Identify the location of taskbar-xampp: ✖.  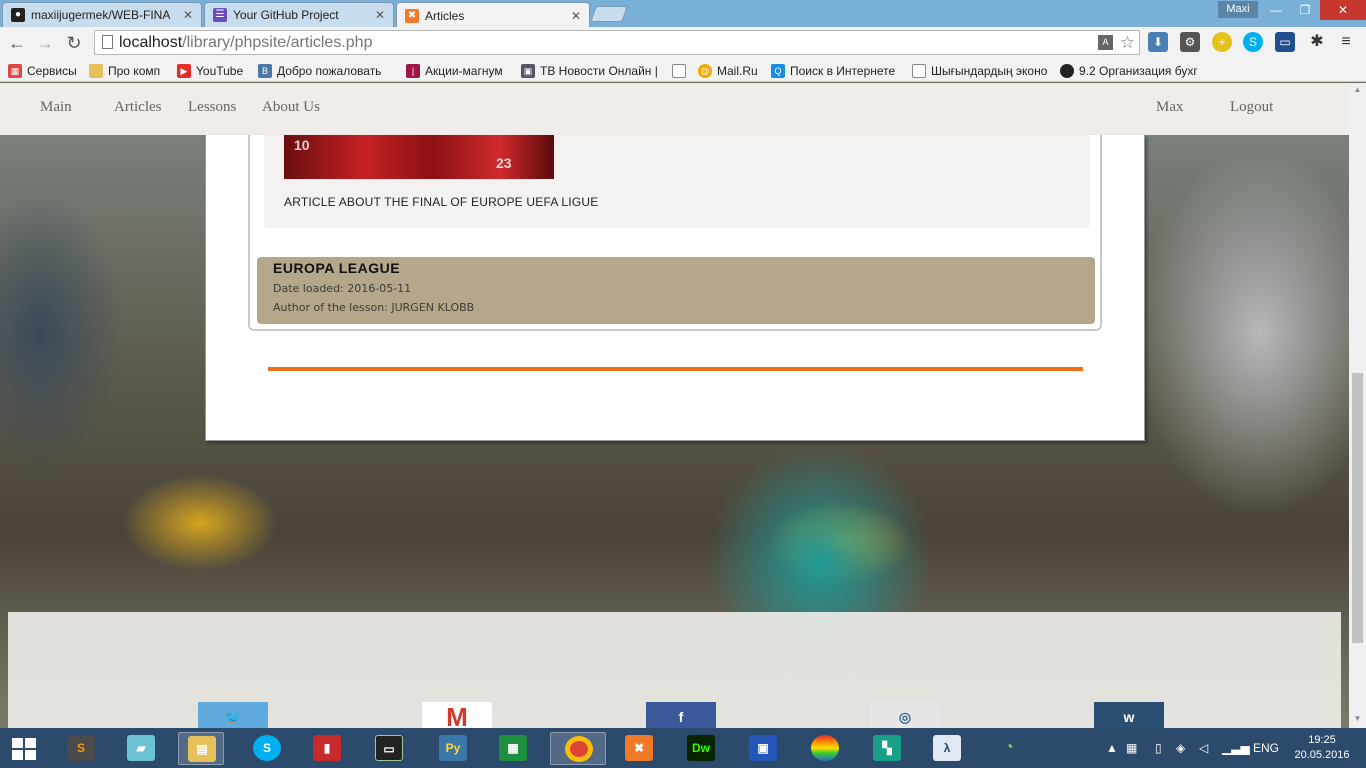
(639, 748).